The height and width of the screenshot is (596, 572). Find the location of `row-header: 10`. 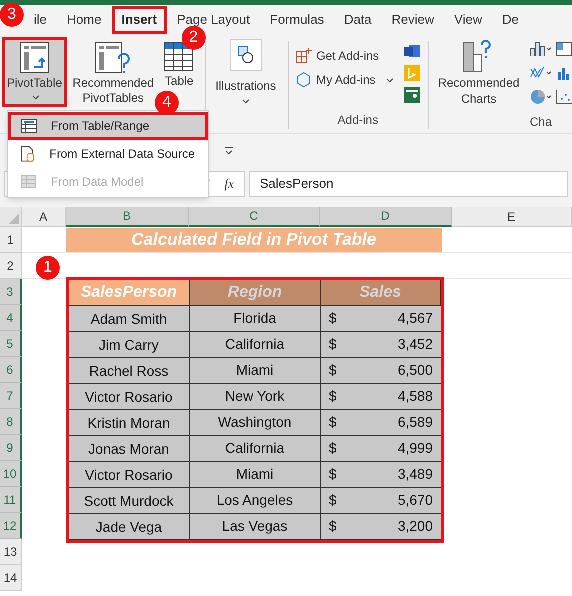

row-header: 10 is located at coordinates (11, 474).